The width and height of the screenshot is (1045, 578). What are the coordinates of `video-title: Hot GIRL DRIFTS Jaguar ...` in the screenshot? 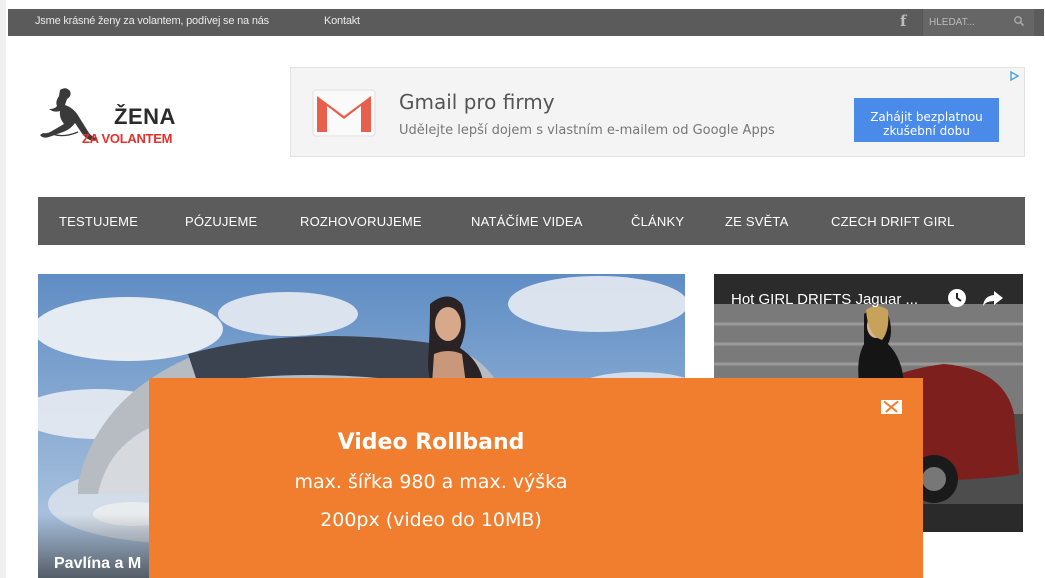 It's located at (824, 299).